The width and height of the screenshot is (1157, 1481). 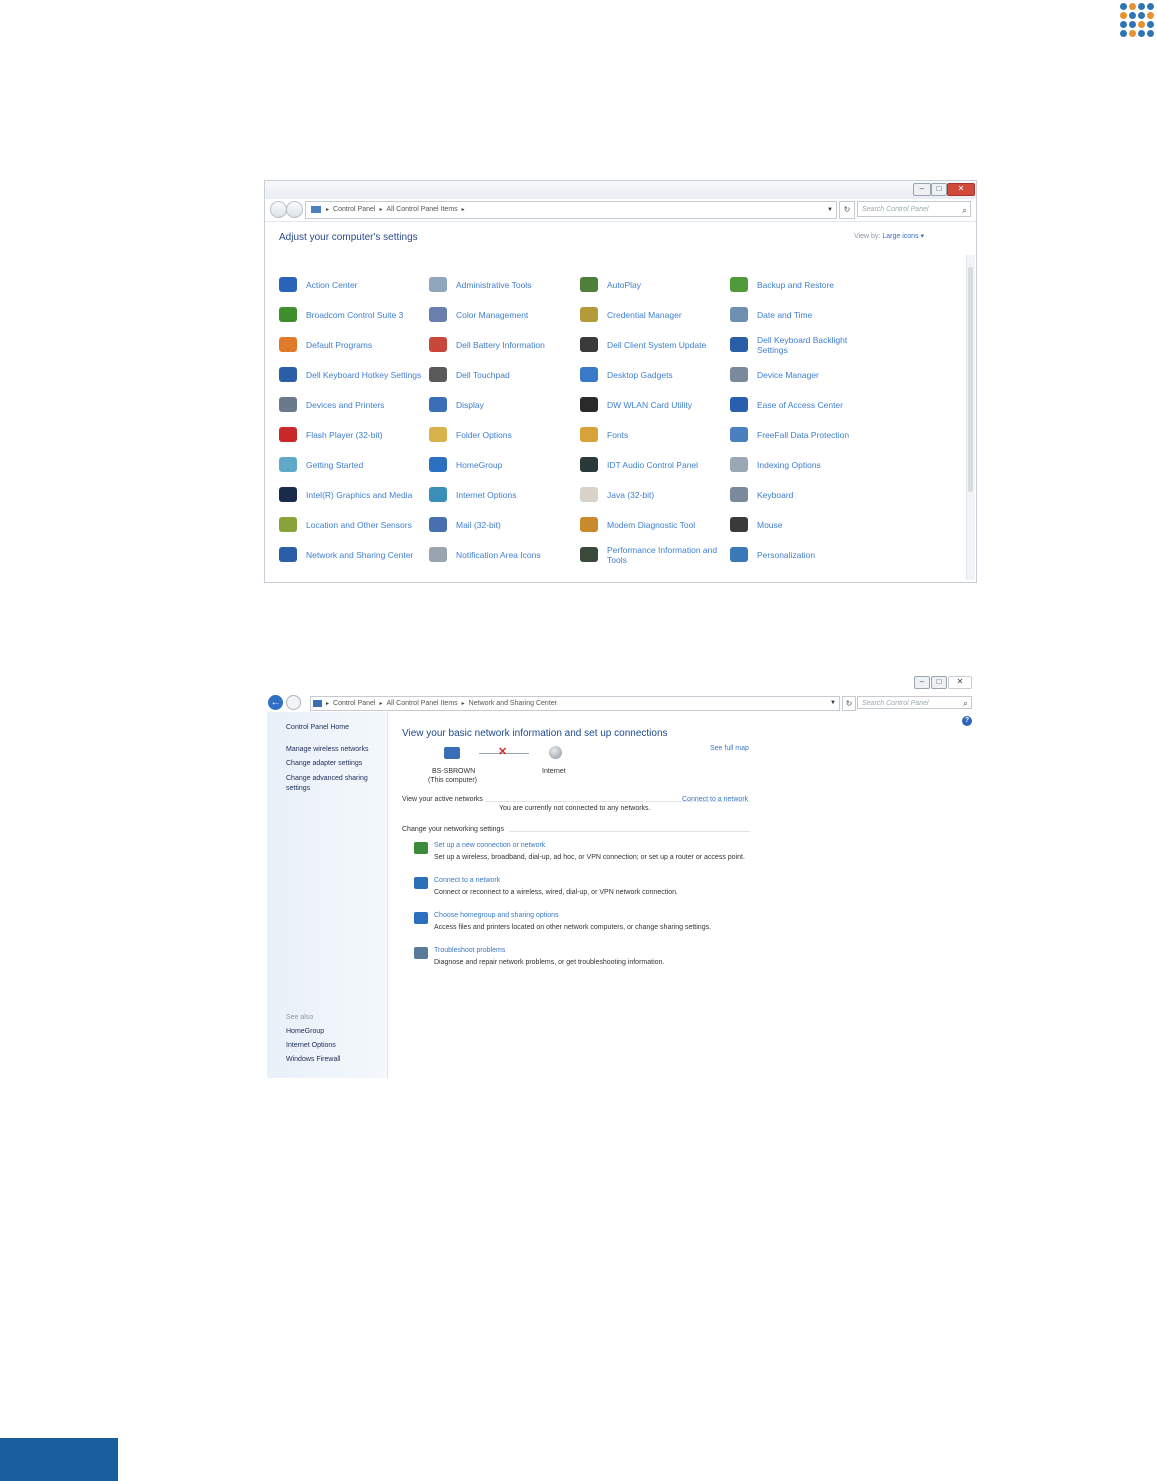 I want to click on control-panel-item: Backup and Restore, so click(x=805, y=285).